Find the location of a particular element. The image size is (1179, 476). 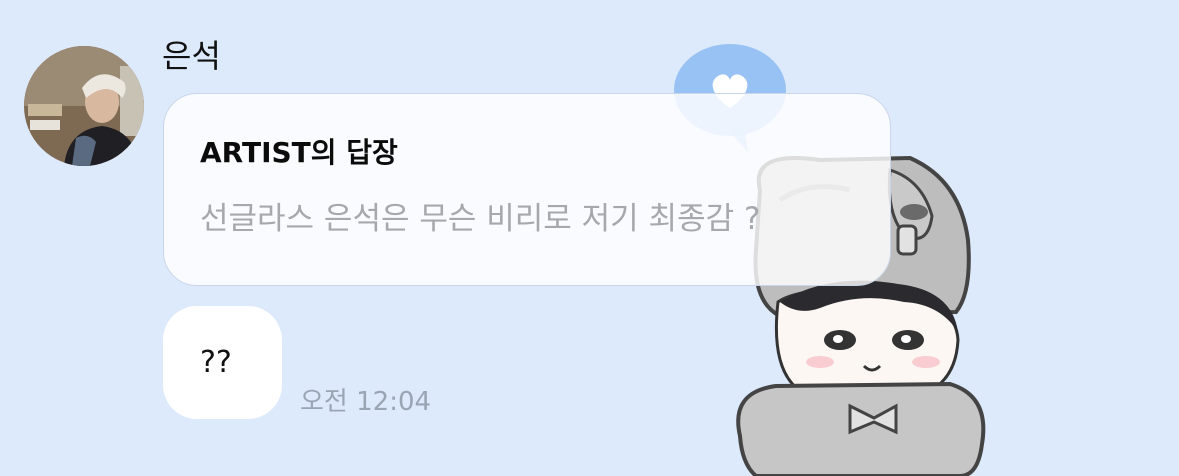

sender-name: 은석 is located at coordinates (191, 56).